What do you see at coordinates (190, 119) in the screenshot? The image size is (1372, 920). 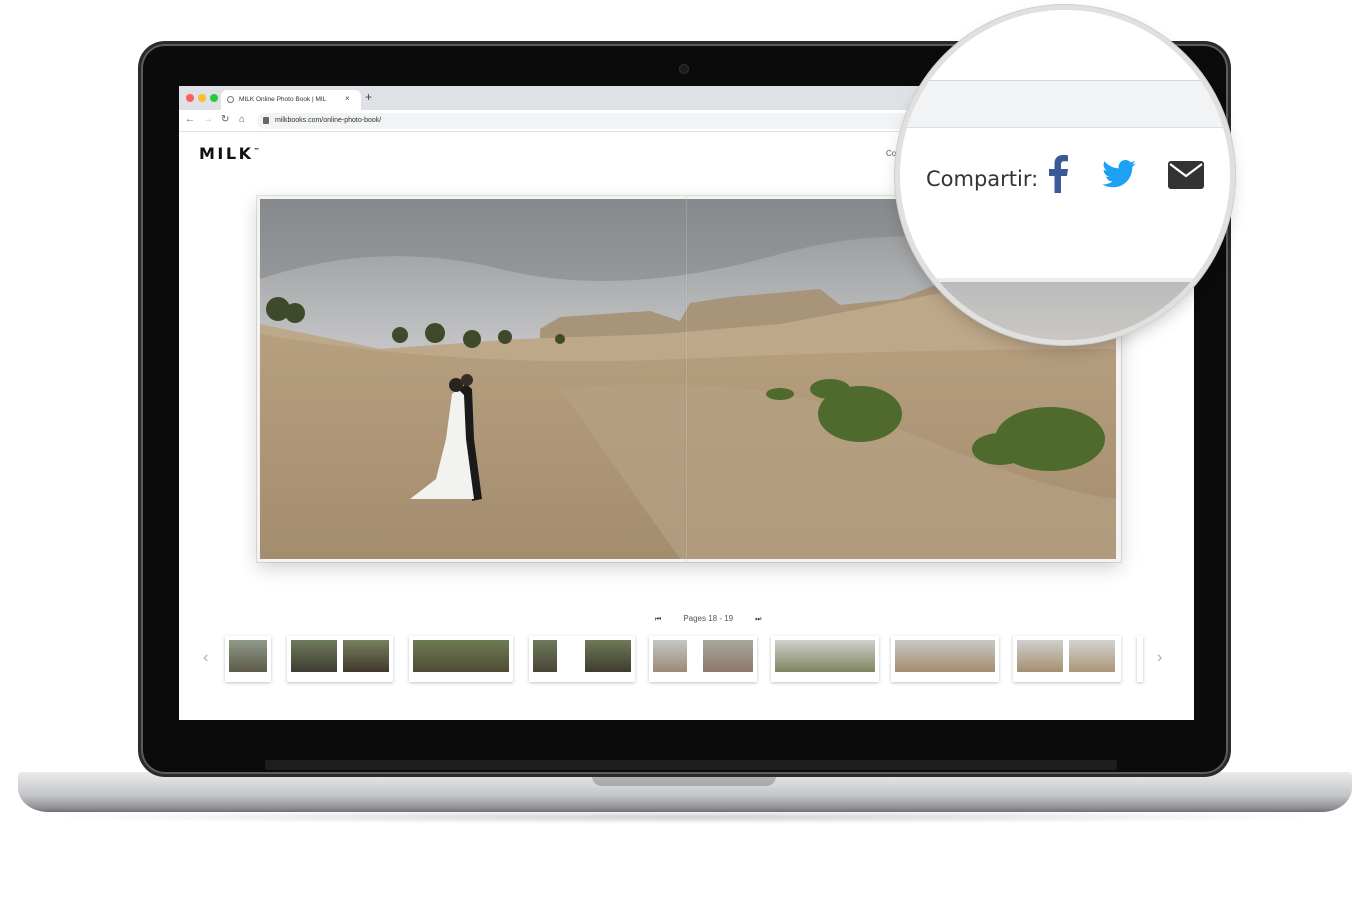 I see `back-button: ←` at bounding box center [190, 119].